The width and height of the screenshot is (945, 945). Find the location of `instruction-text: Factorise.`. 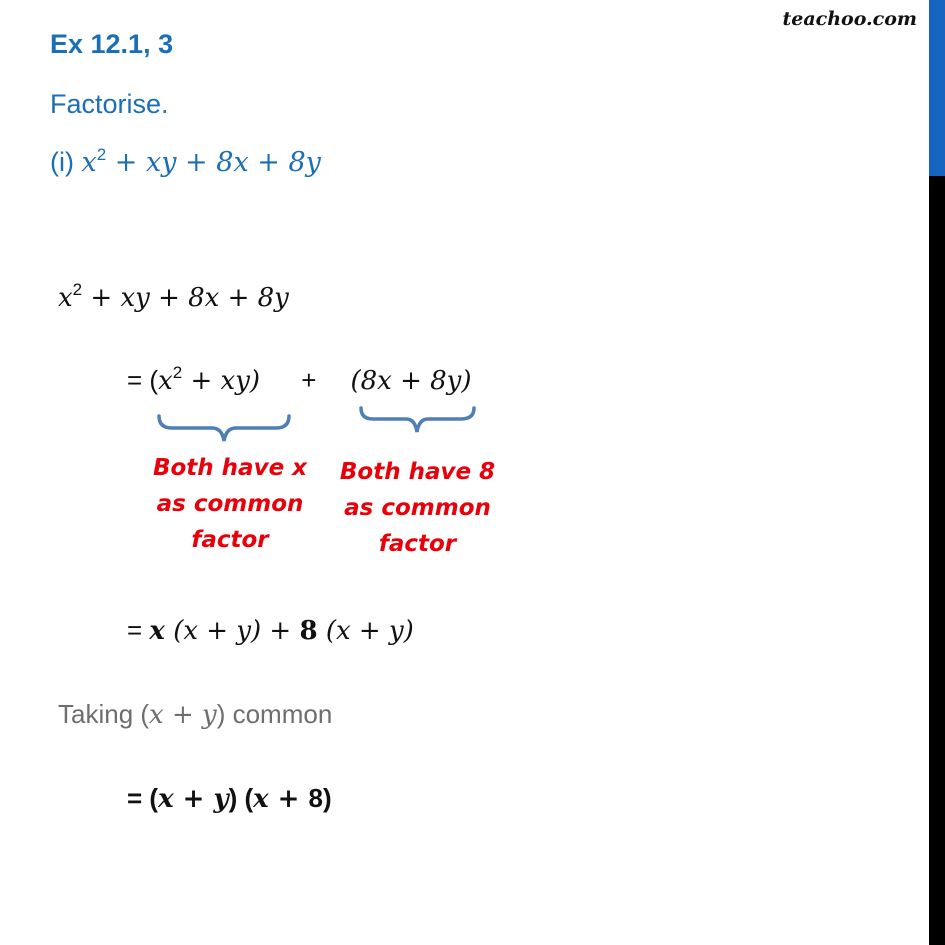

instruction-text: Factorise. is located at coordinates (109, 104).